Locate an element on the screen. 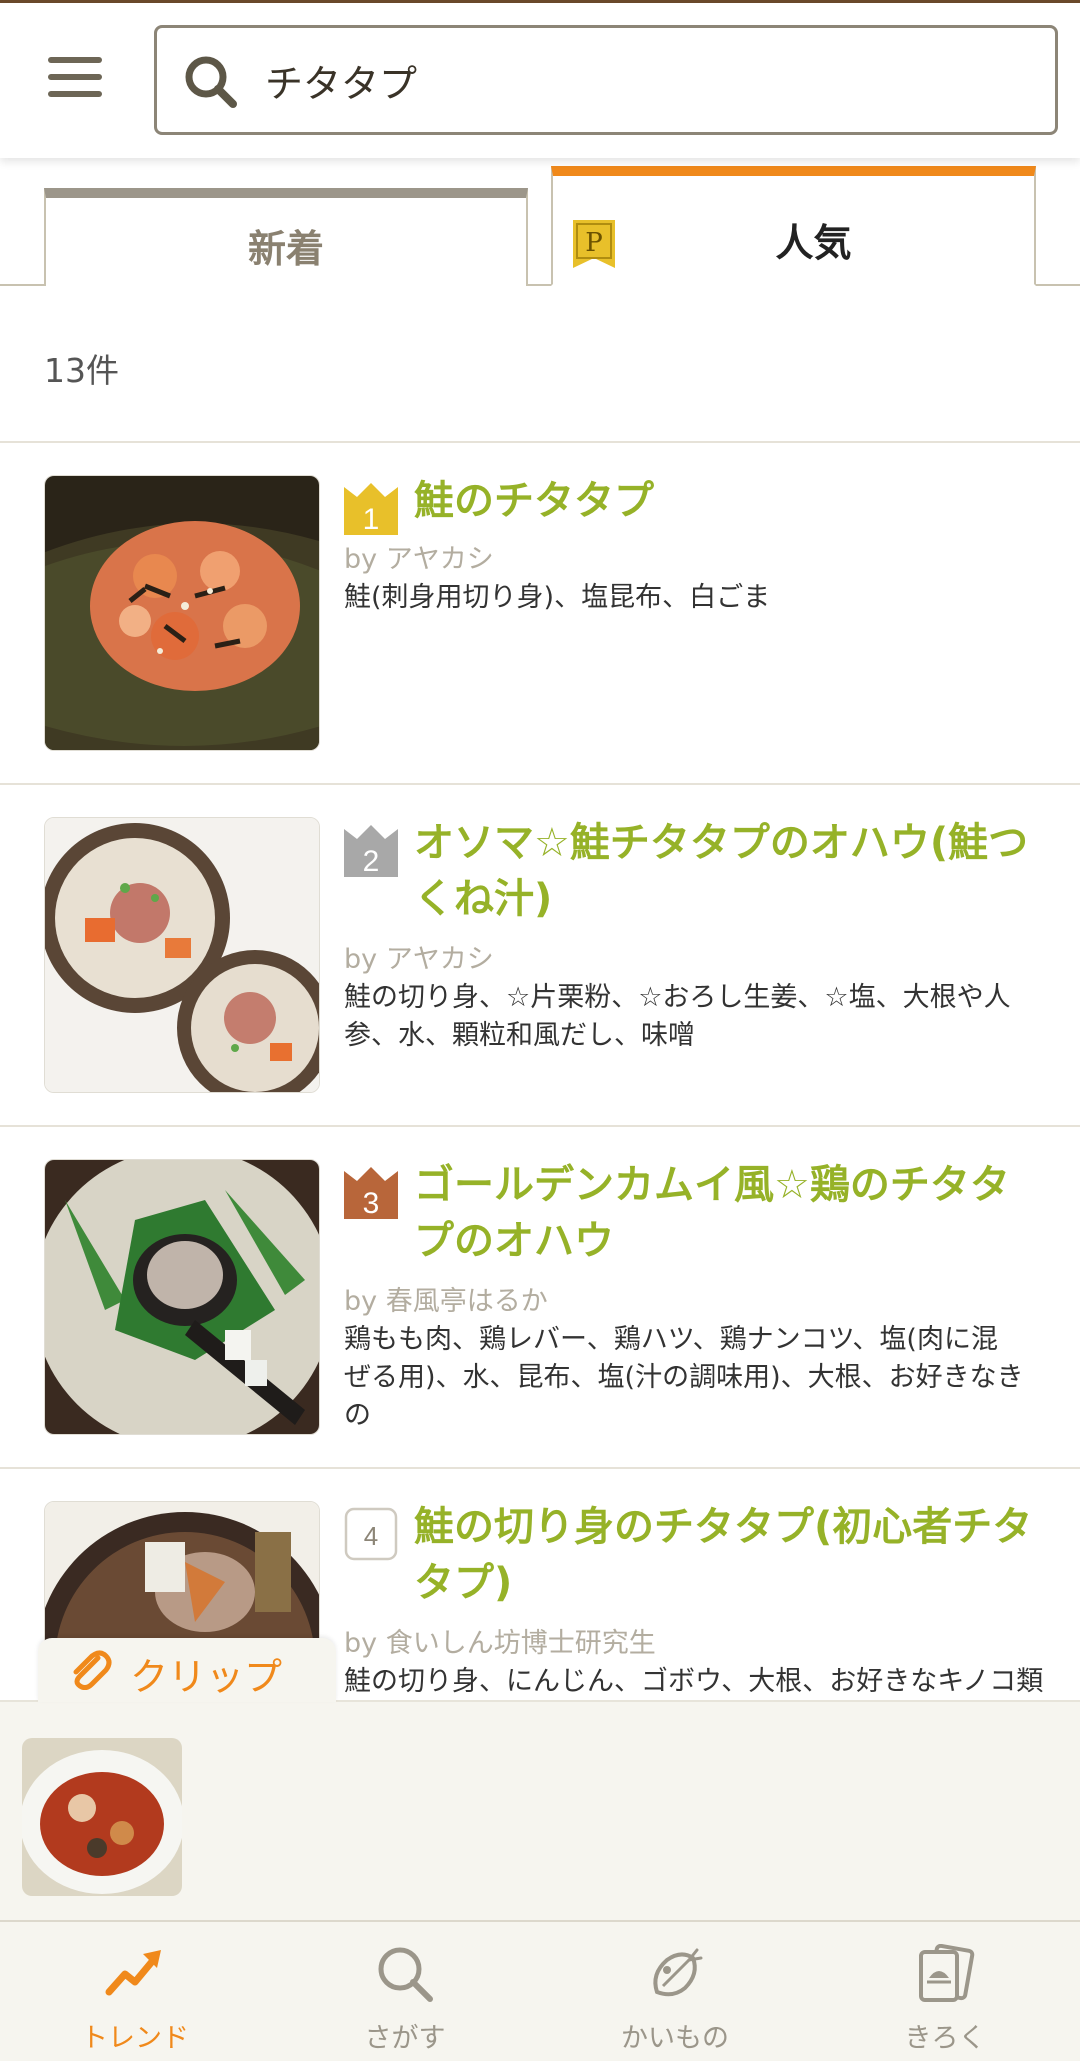  tab-popular: P 人気 is located at coordinates (793, 226).